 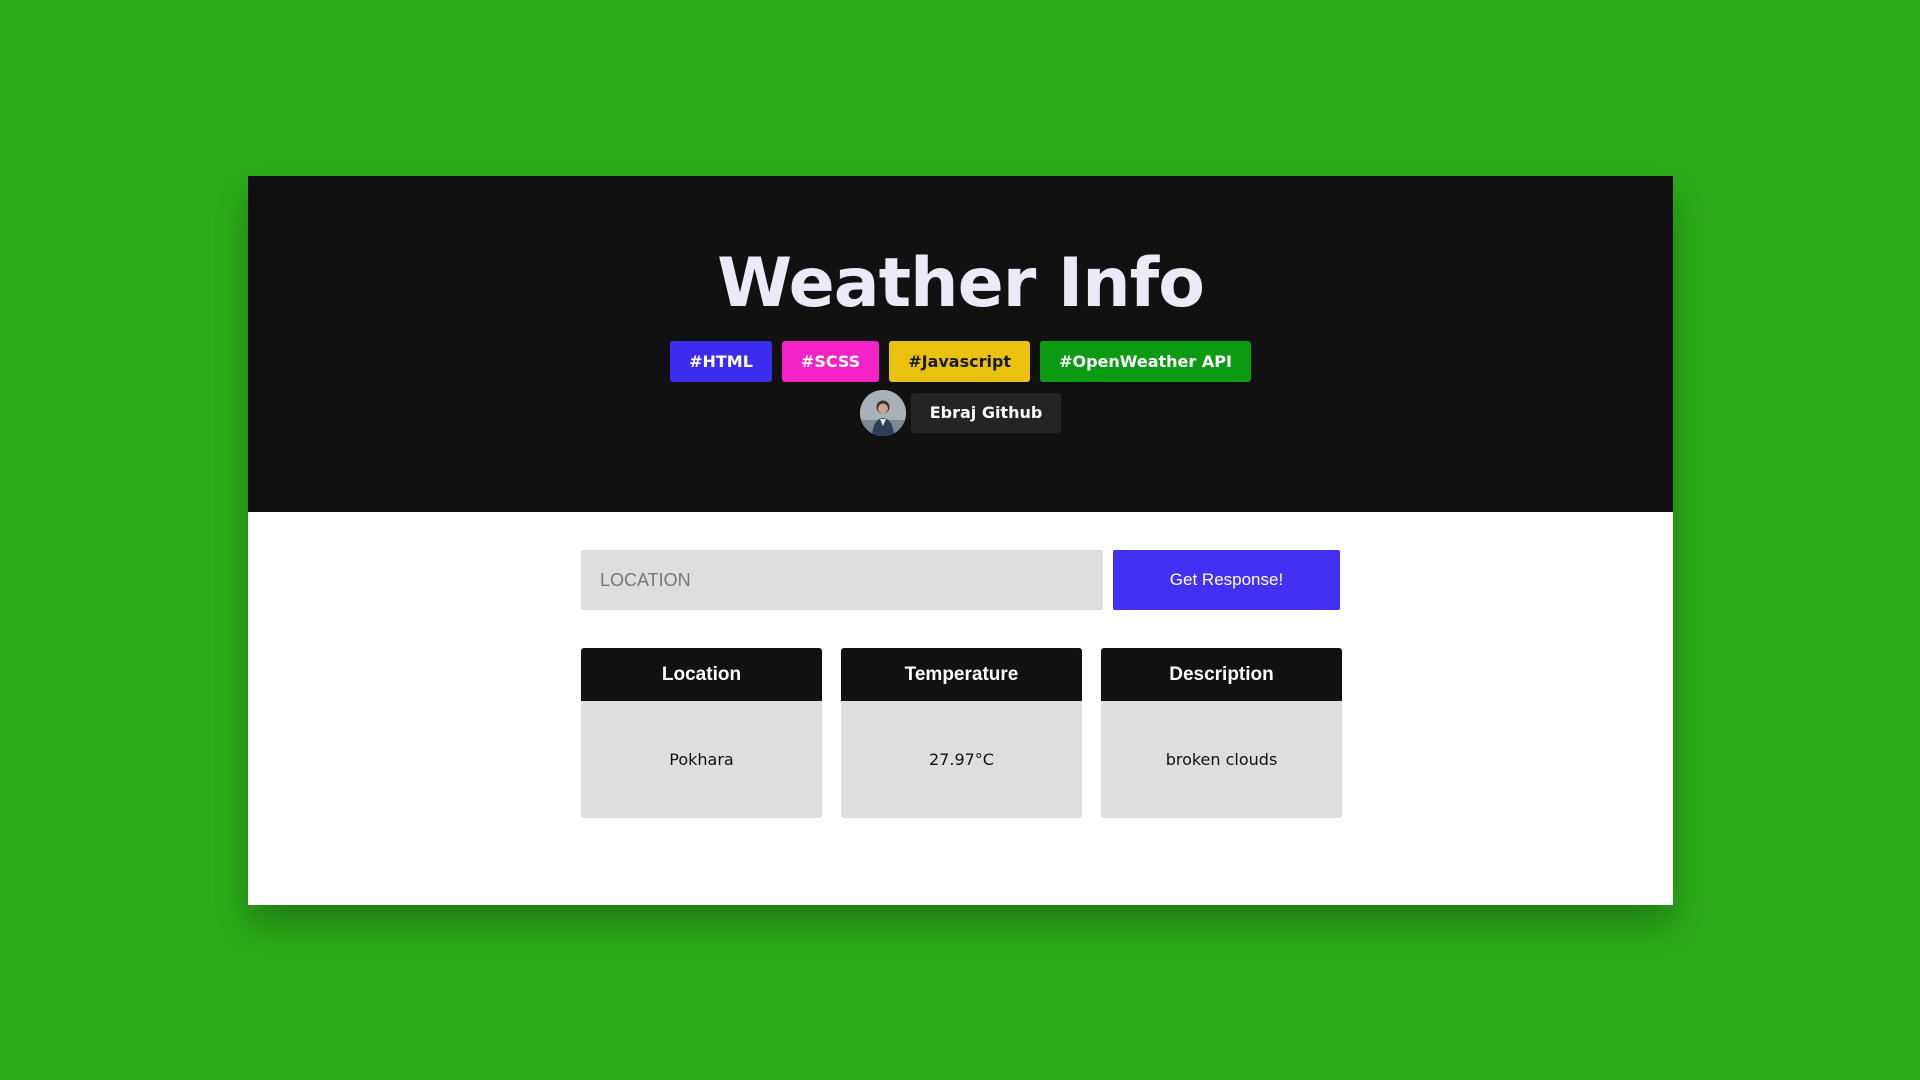 What do you see at coordinates (1221, 733) in the screenshot?
I see `result-card-description: Description broken clouds` at bounding box center [1221, 733].